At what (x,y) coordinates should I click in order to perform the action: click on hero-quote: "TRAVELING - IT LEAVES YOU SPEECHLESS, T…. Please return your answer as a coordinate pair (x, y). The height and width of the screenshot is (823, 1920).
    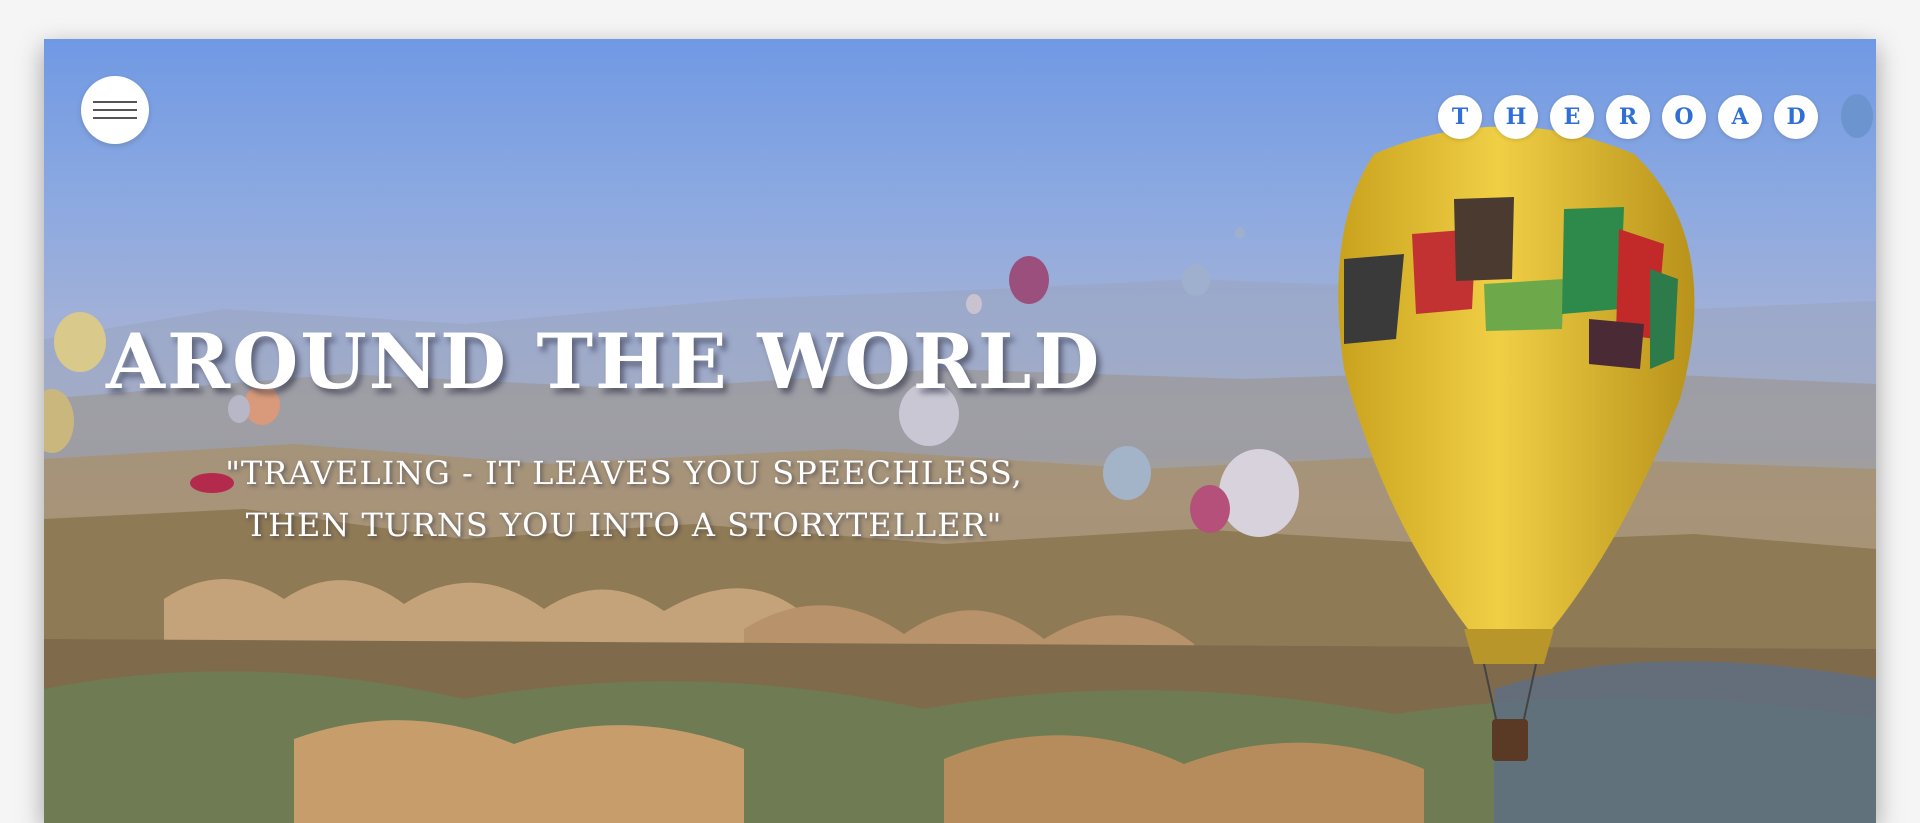
    Looking at the image, I should click on (624, 499).